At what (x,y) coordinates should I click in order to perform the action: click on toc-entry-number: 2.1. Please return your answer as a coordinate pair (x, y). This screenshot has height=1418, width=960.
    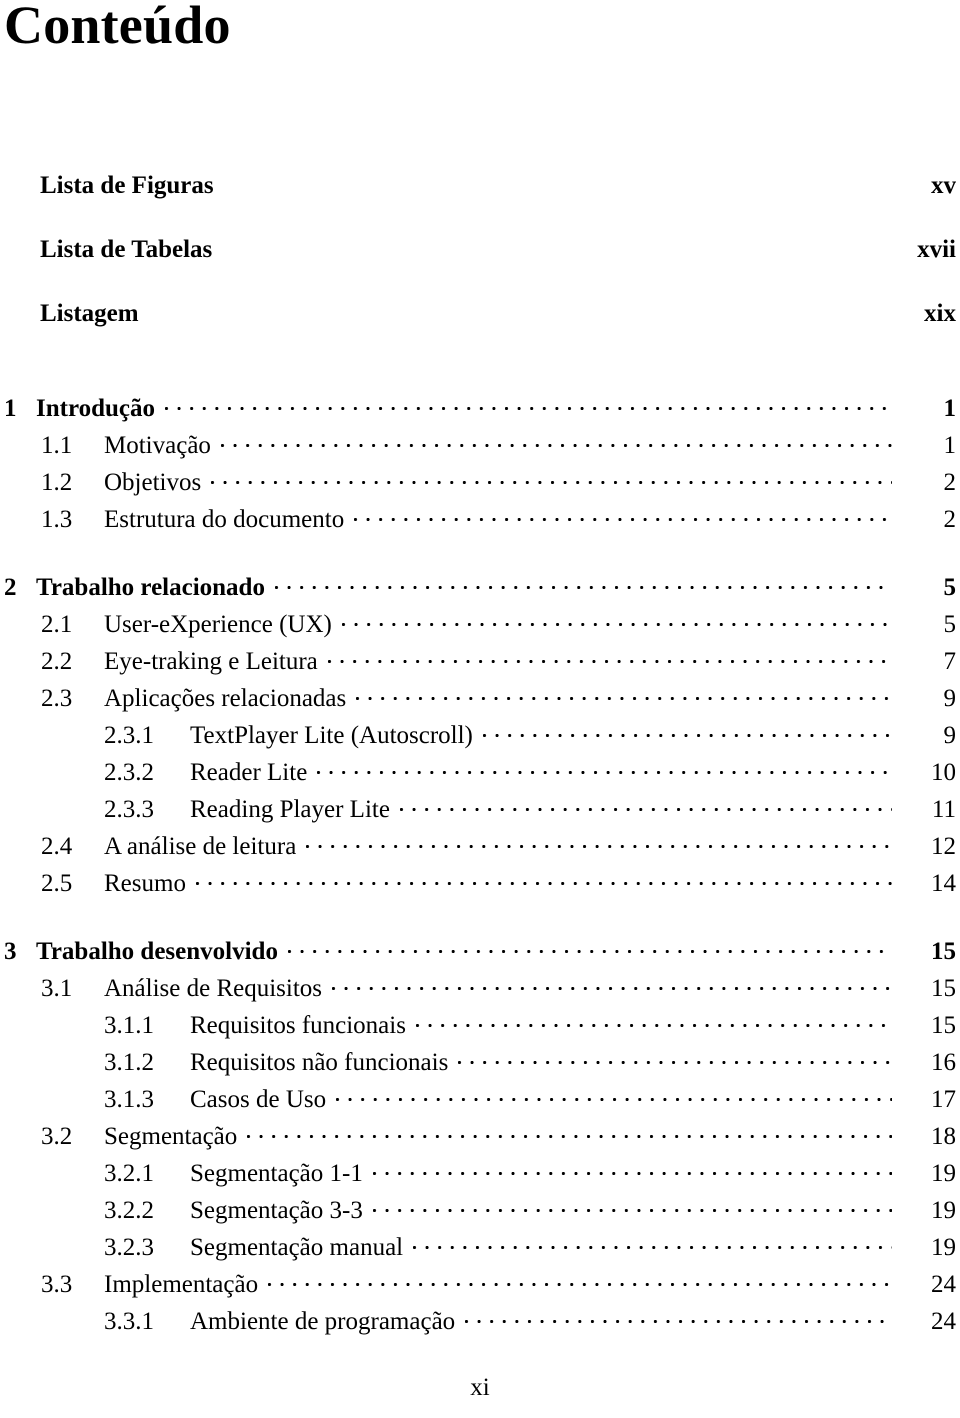
    Looking at the image, I should click on (57, 624).